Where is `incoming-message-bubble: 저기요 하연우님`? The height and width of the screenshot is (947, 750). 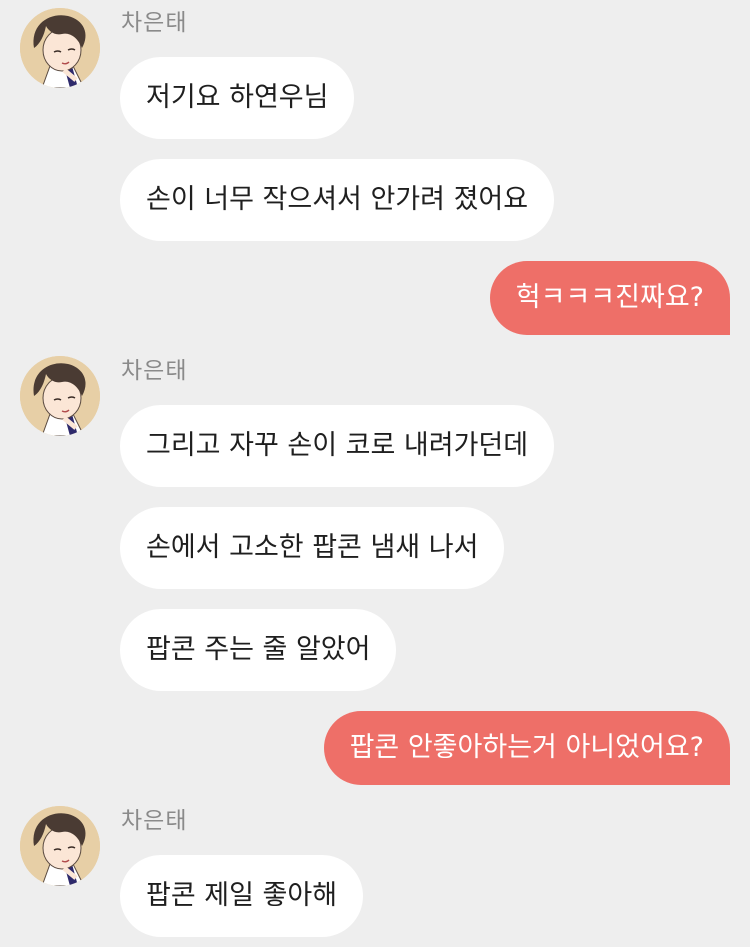 incoming-message-bubble: 저기요 하연우님 is located at coordinates (237, 98).